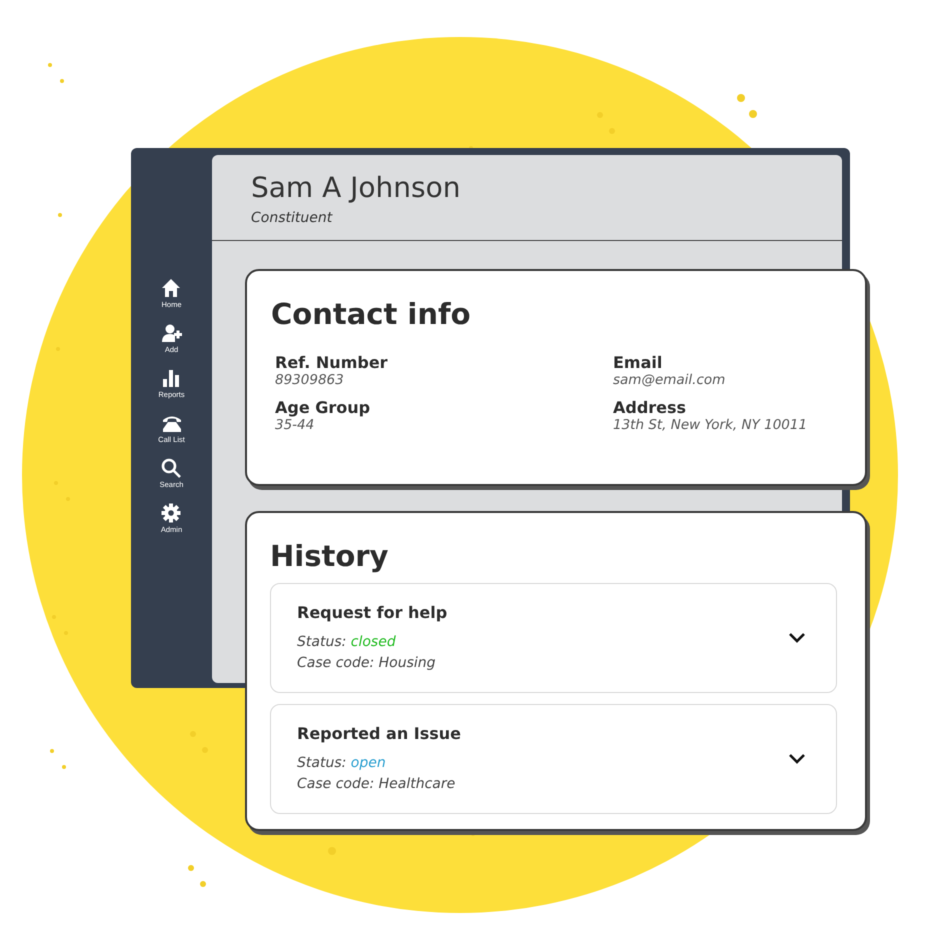 This screenshot has height=951, width=951. What do you see at coordinates (376, 784) in the screenshot?
I see `case-code: Case code: Healthcare` at bounding box center [376, 784].